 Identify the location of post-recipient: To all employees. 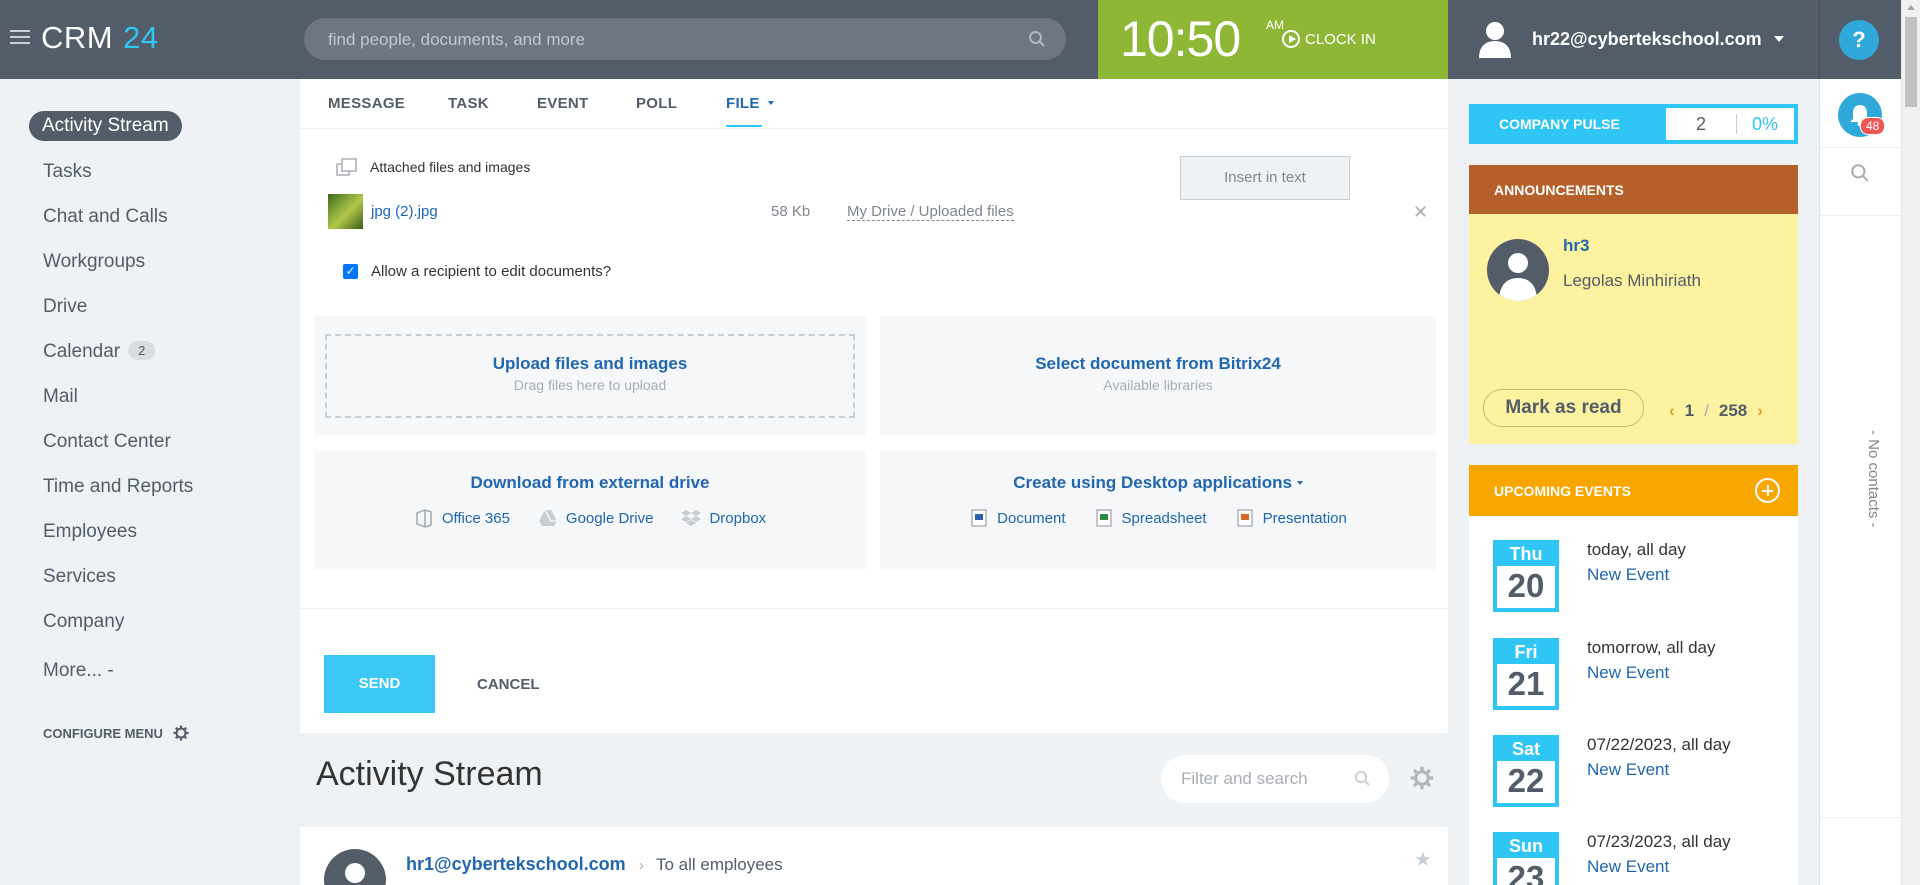
(719, 865).